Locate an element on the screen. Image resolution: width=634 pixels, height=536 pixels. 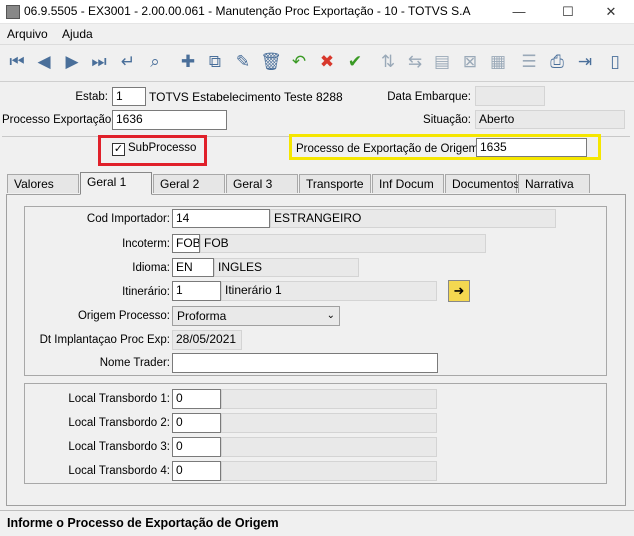
idioma-desc: INGLES is located at coordinates (286, 267).